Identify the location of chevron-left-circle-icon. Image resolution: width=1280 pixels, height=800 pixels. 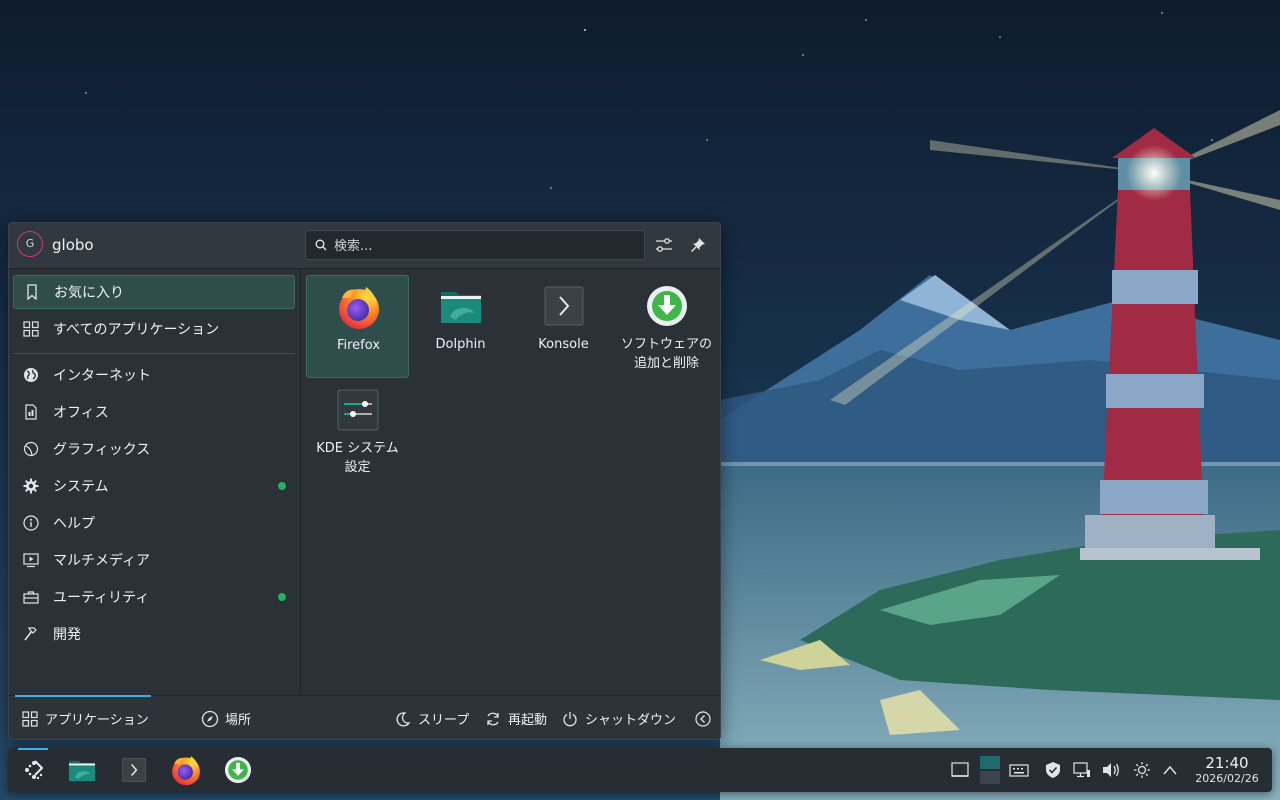
(703, 719).